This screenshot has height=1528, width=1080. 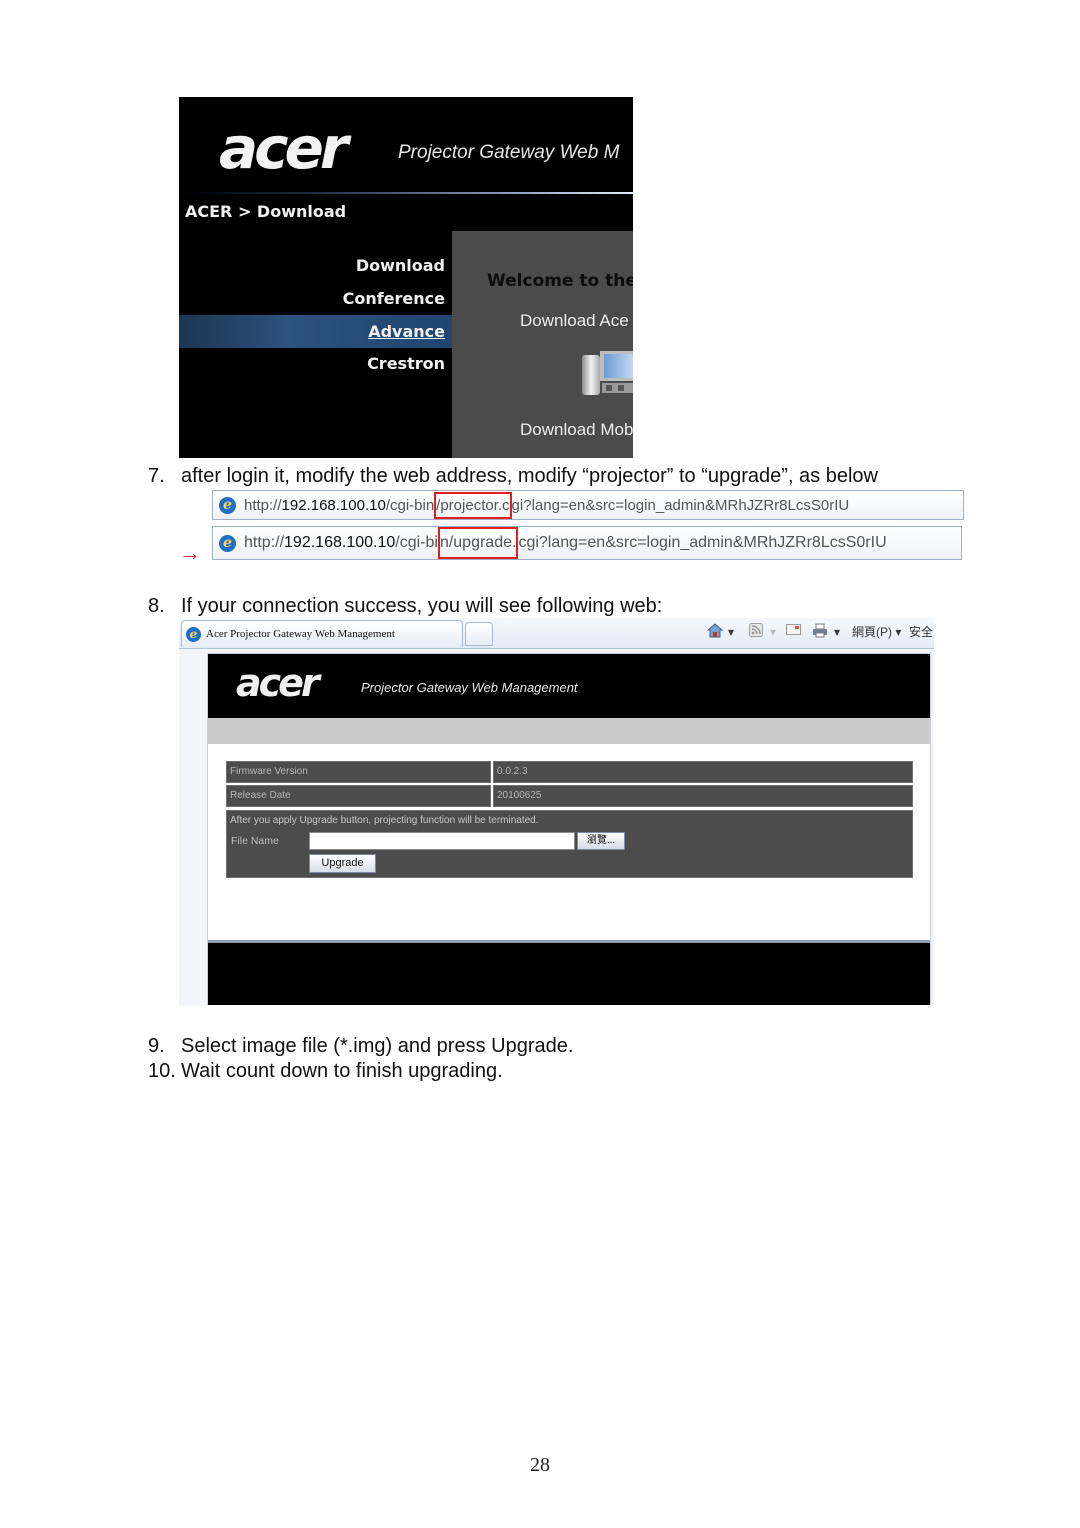 What do you see at coordinates (479, 634) in the screenshot?
I see `new-tab-button` at bounding box center [479, 634].